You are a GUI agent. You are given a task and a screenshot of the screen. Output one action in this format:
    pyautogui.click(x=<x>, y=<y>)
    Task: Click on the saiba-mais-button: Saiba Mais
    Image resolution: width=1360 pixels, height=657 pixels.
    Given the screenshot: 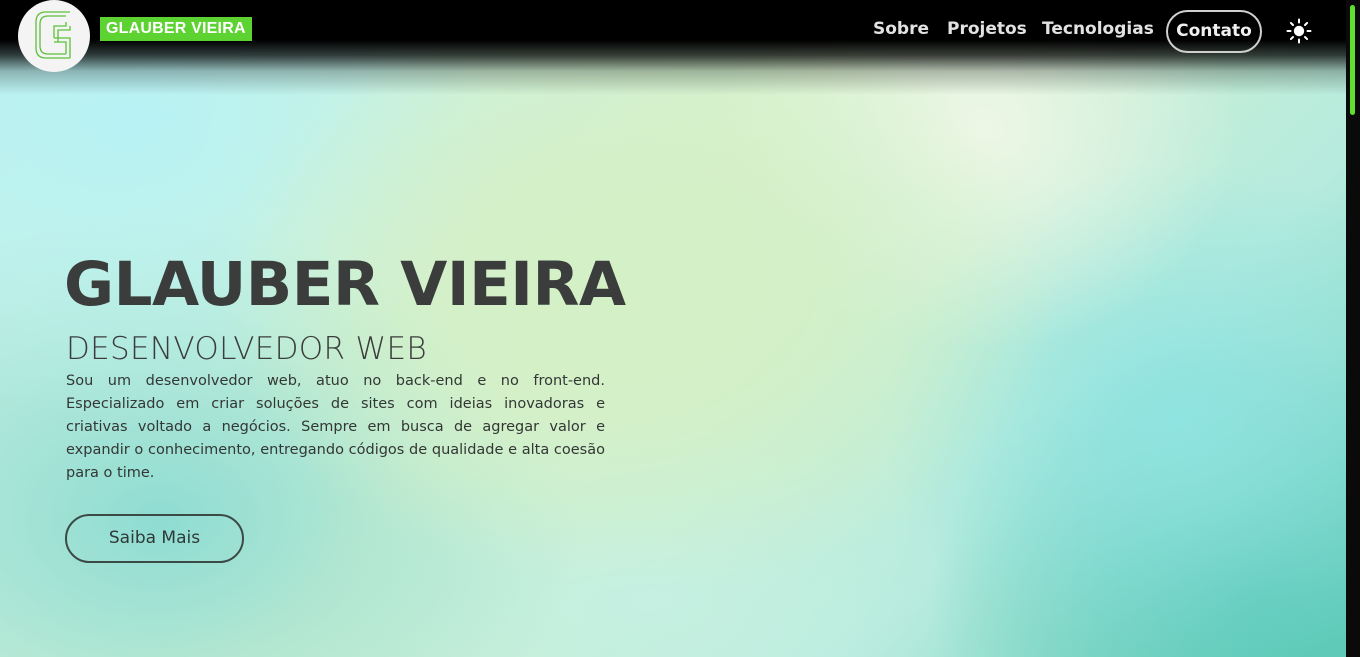 What is the action you would take?
    pyautogui.click(x=154, y=538)
    